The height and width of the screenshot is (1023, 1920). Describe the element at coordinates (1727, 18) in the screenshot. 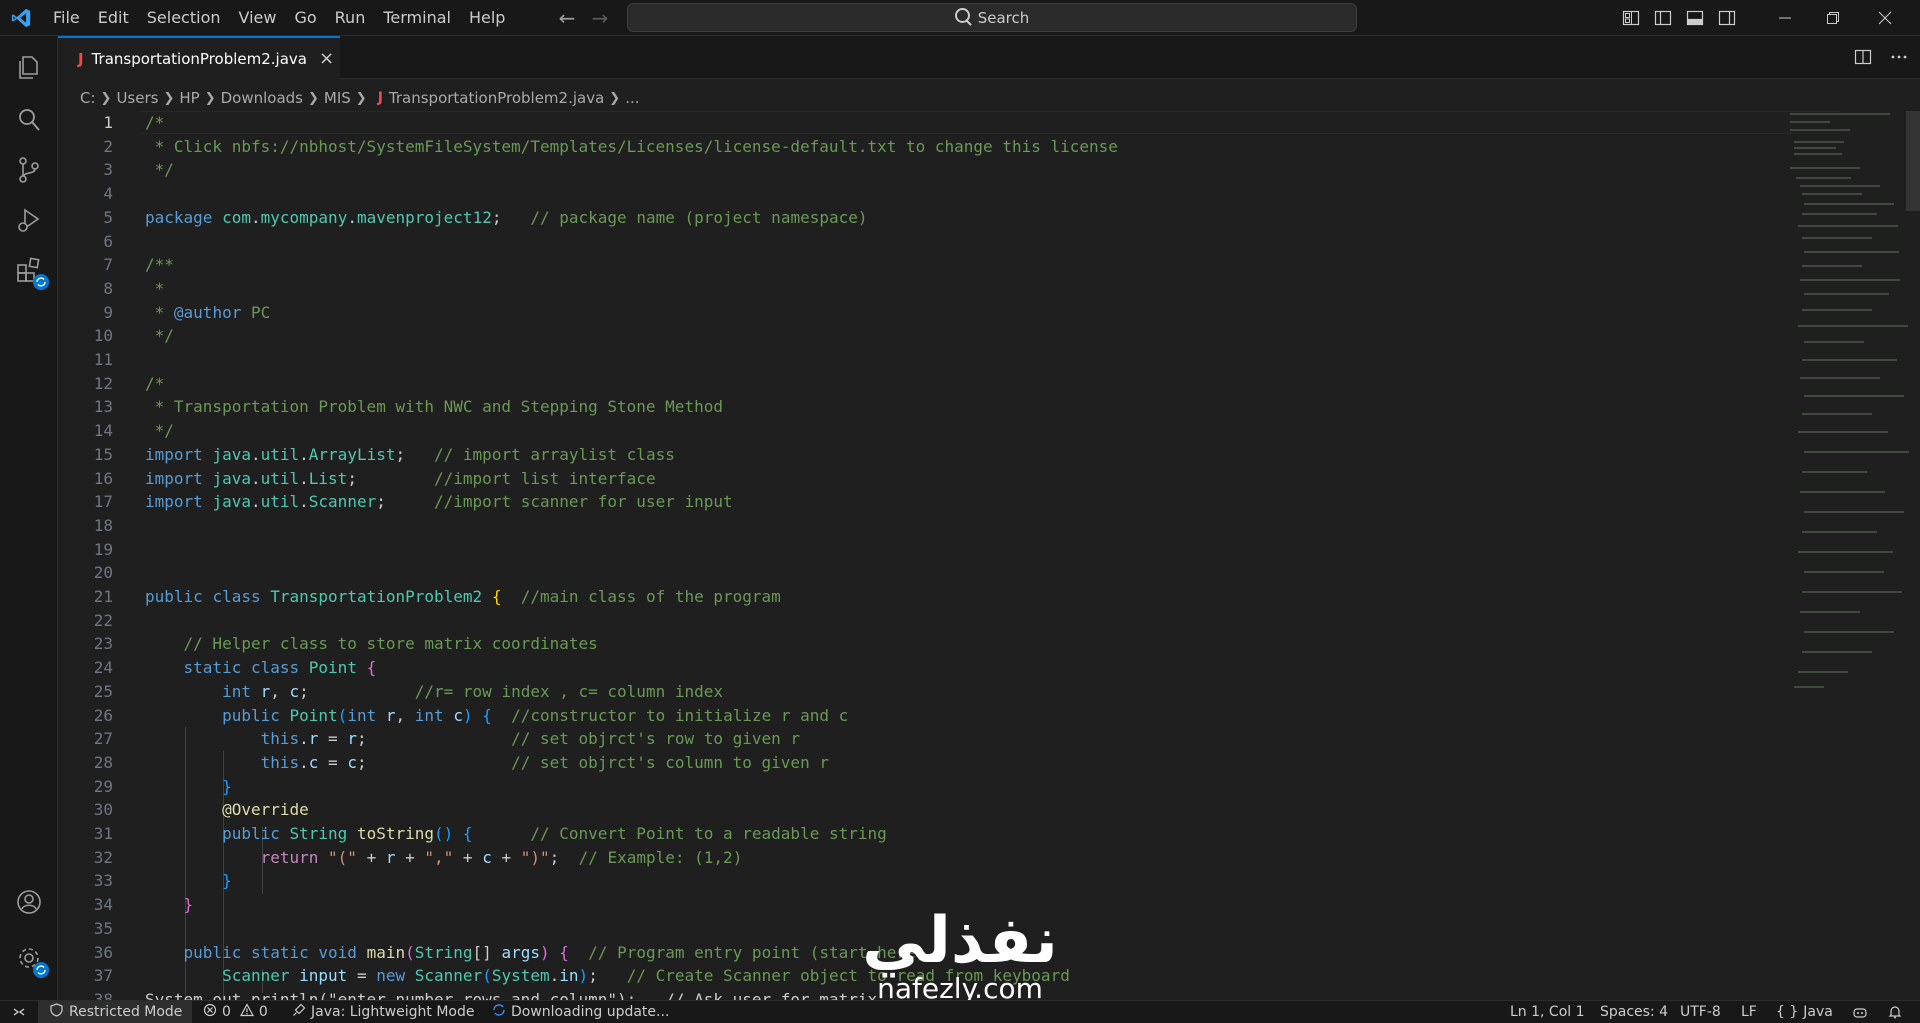

I see `toggle-secondary-sidebar-icon` at that location.